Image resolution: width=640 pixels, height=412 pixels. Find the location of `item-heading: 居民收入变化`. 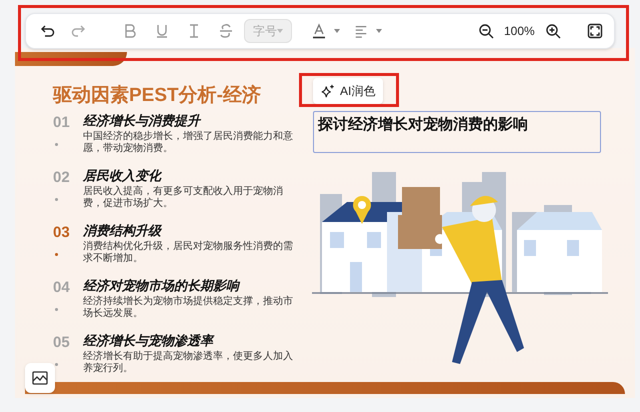

item-heading: 居民收入变化 is located at coordinates (123, 175).